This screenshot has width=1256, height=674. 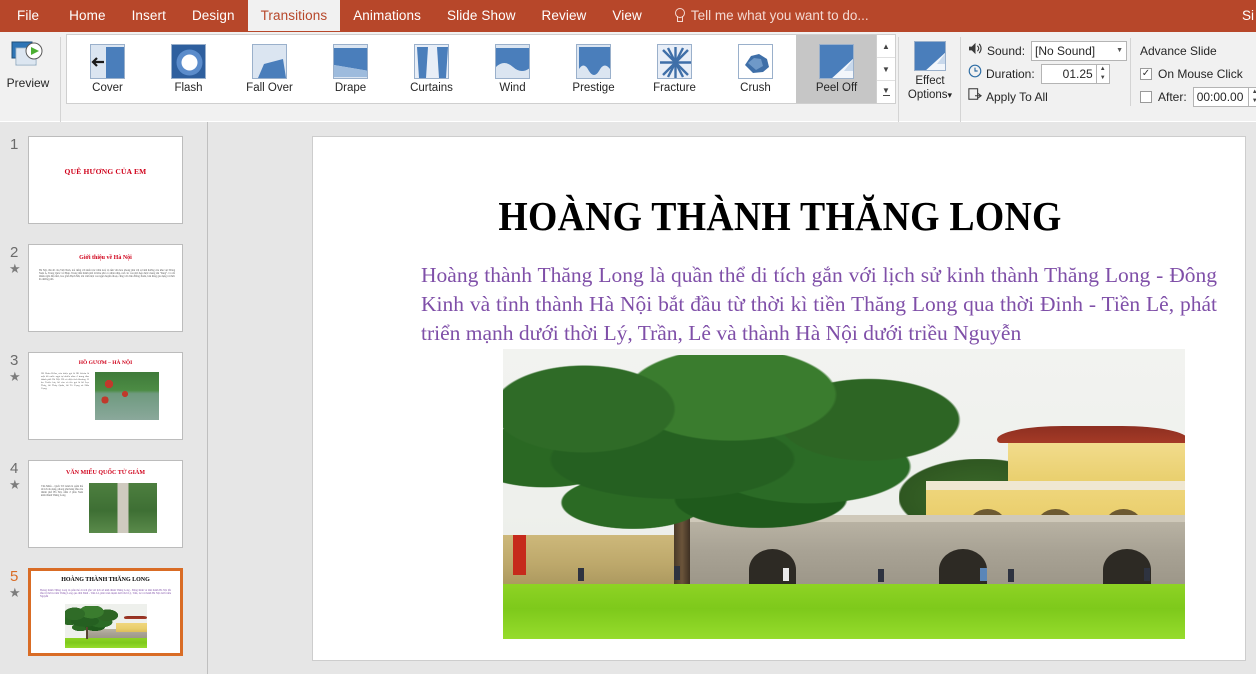 What do you see at coordinates (213, 15) in the screenshot?
I see `tab-design: Design` at bounding box center [213, 15].